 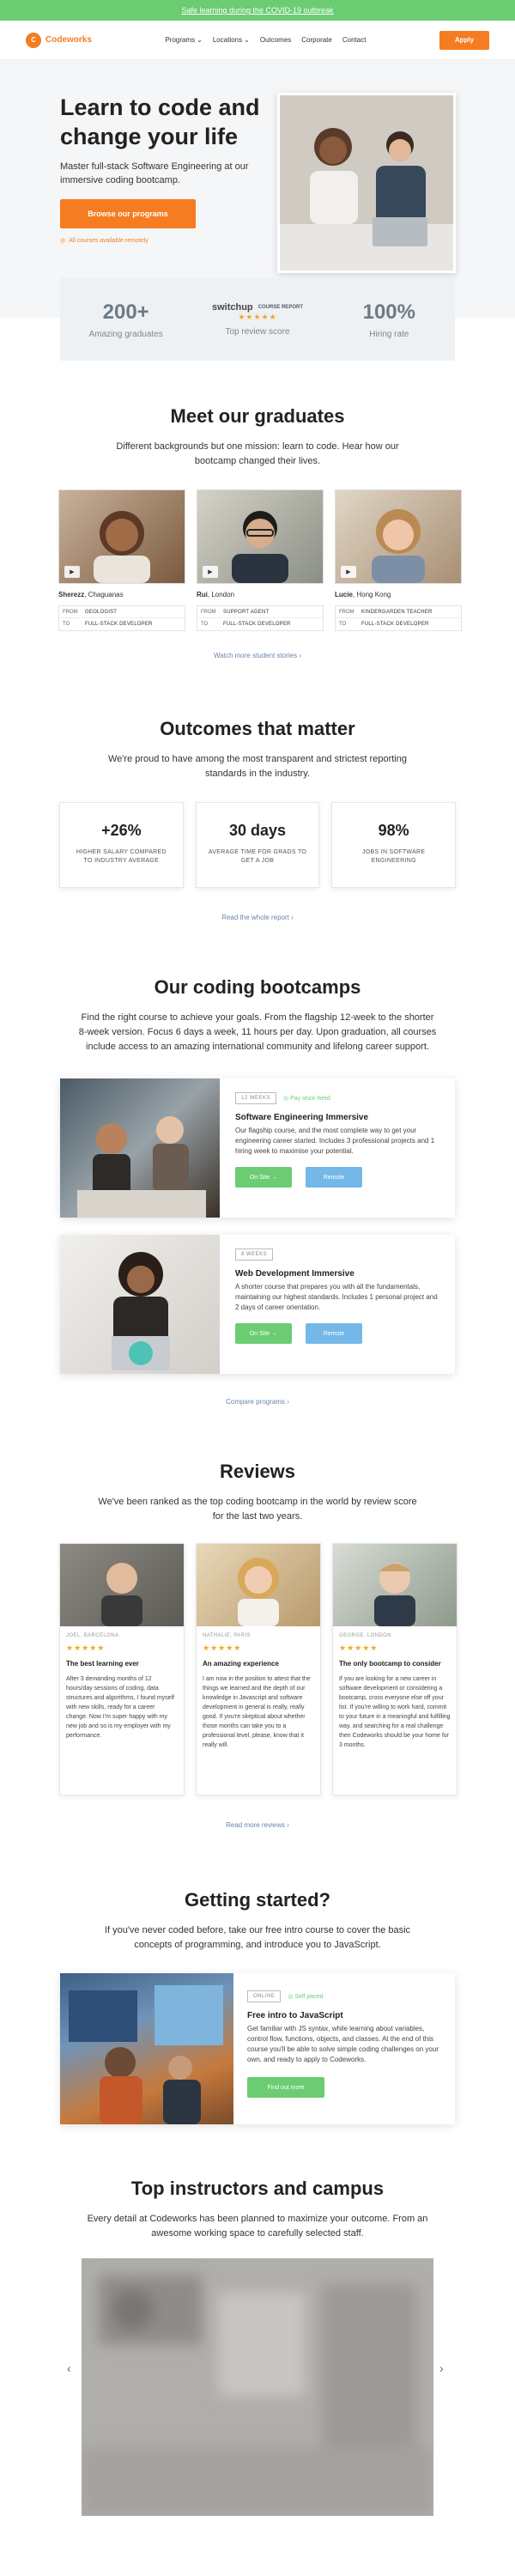 What do you see at coordinates (285, 2087) in the screenshot?
I see `find-out-more-button: Find out more` at bounding box center [285, 2087].